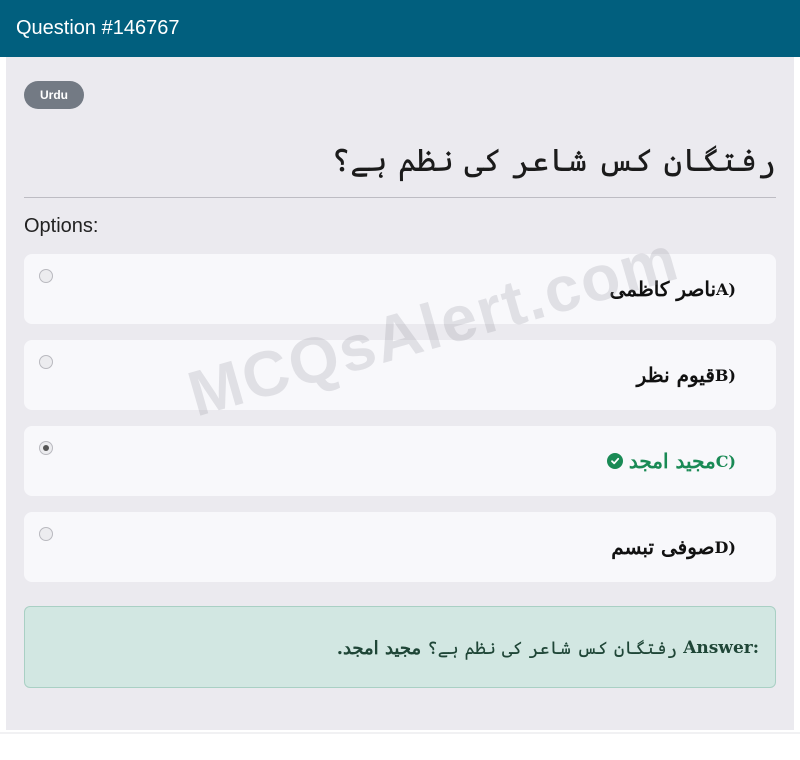  What do you see at coordinates (552, 648) in the screenshot?
I see `answer-question: رفتگان کس شاعر کی نظم ہے؟` at bounding box center [552, 648].